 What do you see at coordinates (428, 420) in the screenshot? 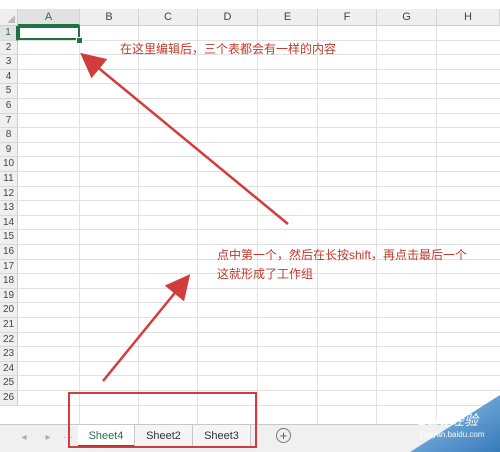
I see `watermark-brand-text: Bai` at bounding box center [428, 420].